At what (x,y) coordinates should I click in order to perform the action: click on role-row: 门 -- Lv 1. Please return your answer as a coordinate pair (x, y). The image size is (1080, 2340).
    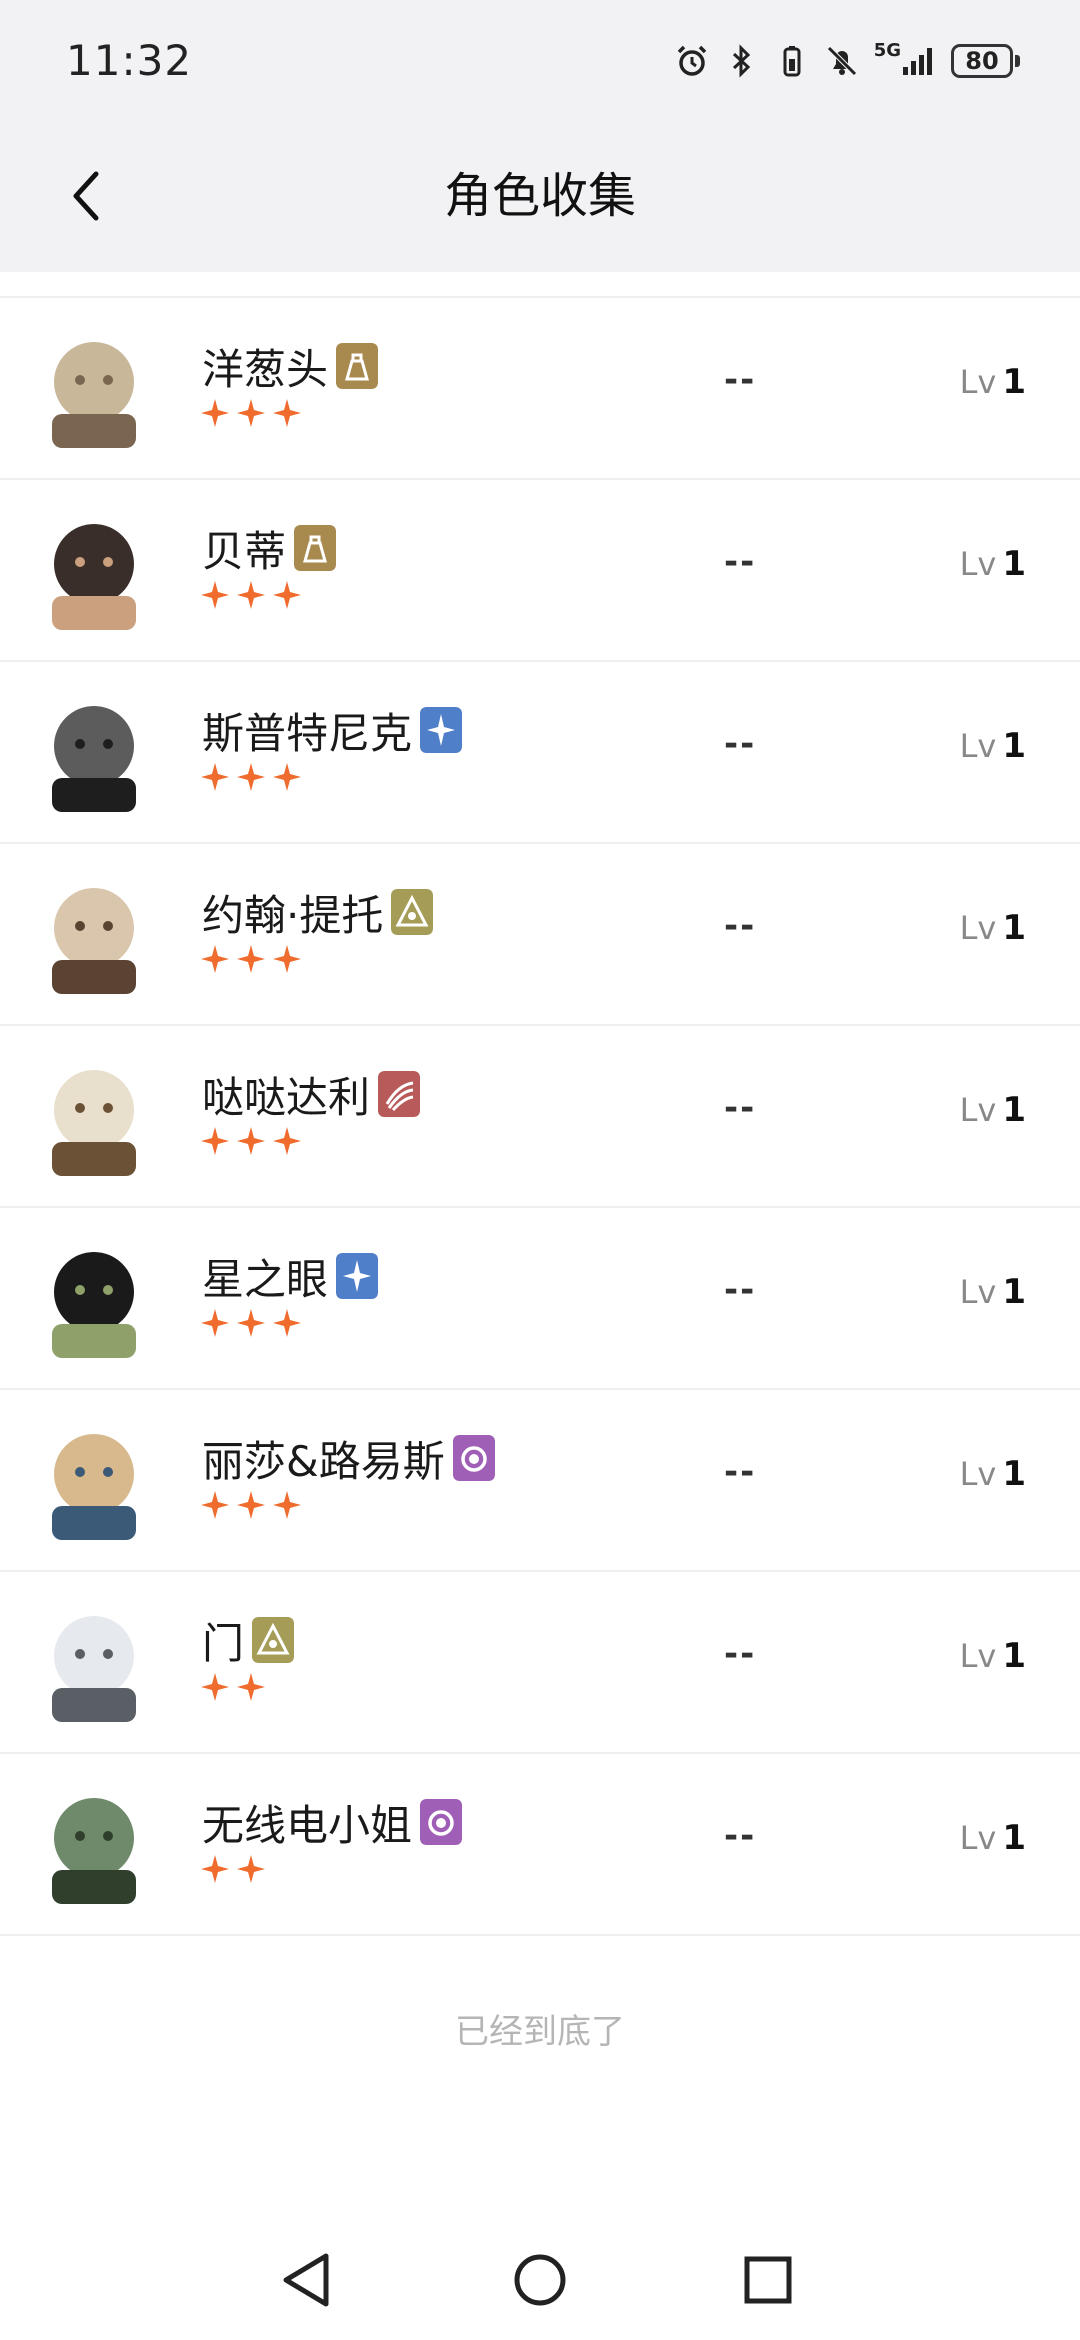
    Looking at the image, I should click on (540, 1663).